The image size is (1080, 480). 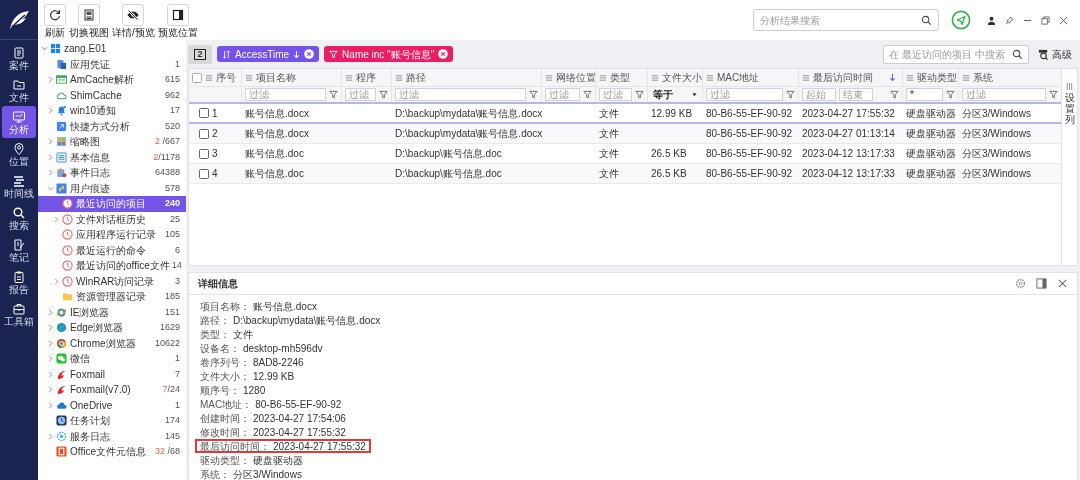 I want to click on column-header: 类型, so click(x=621, y=77).